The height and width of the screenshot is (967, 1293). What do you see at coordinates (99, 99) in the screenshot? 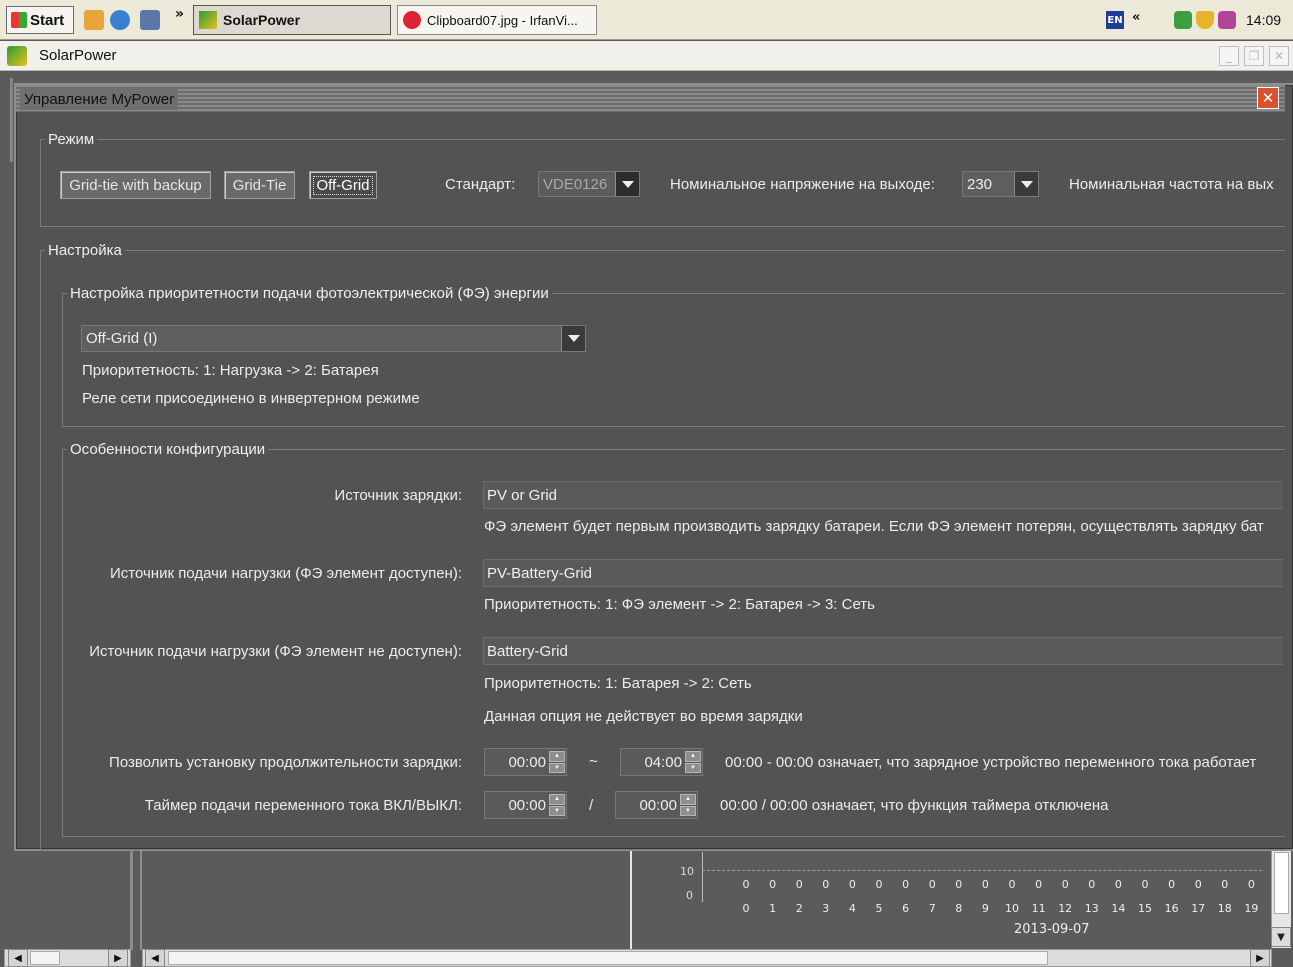
I see `dialog-title: Управление MyPower` at bounding box center [99, 99].